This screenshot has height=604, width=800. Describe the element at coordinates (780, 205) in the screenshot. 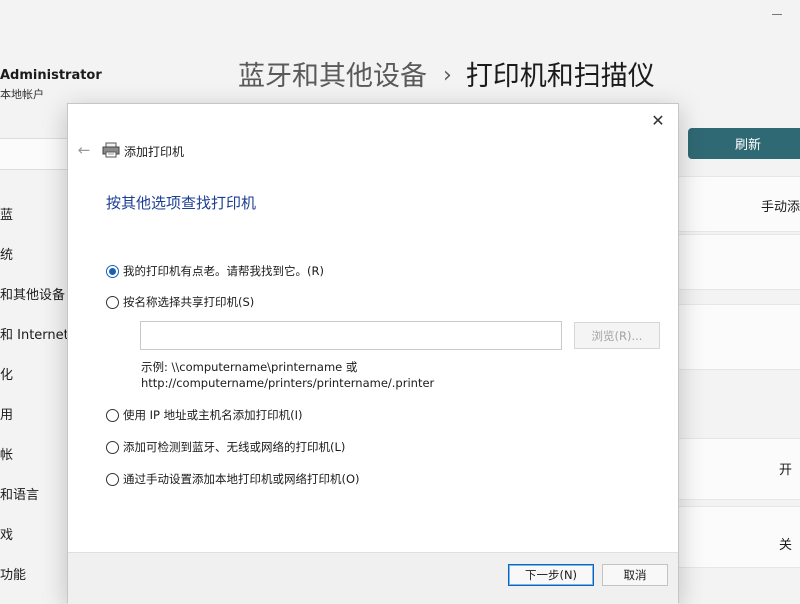

I see `manual-add-link: 手动添` at that location.